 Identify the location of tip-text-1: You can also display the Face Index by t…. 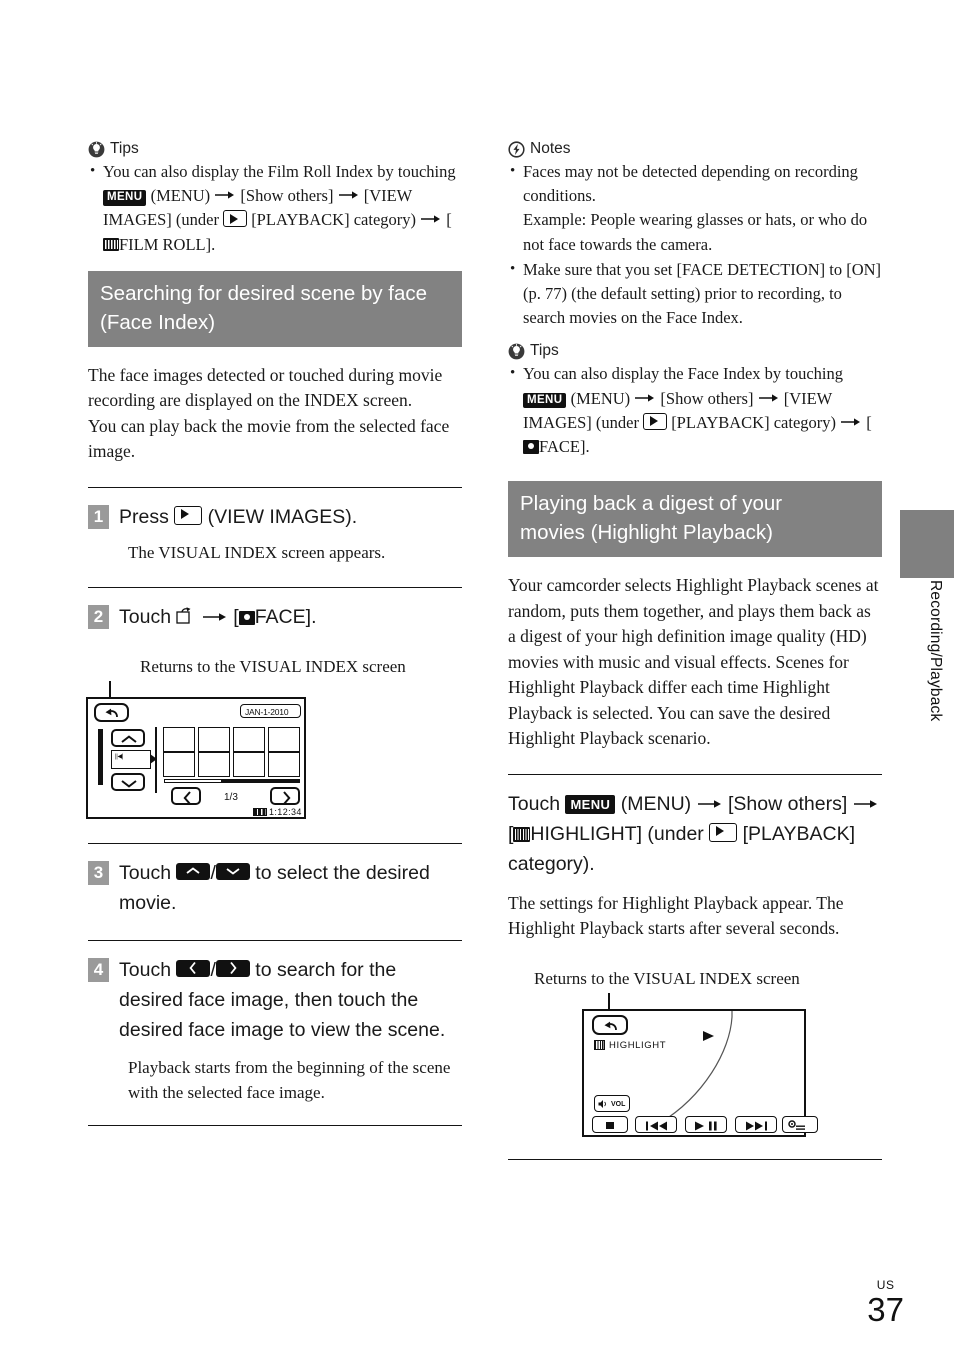
(683, 374).